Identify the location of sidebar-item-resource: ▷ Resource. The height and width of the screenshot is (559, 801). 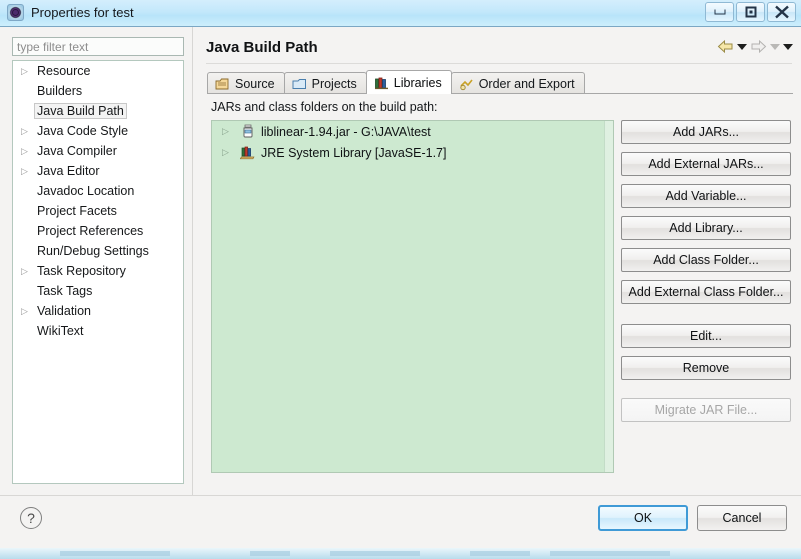
(98, 71).